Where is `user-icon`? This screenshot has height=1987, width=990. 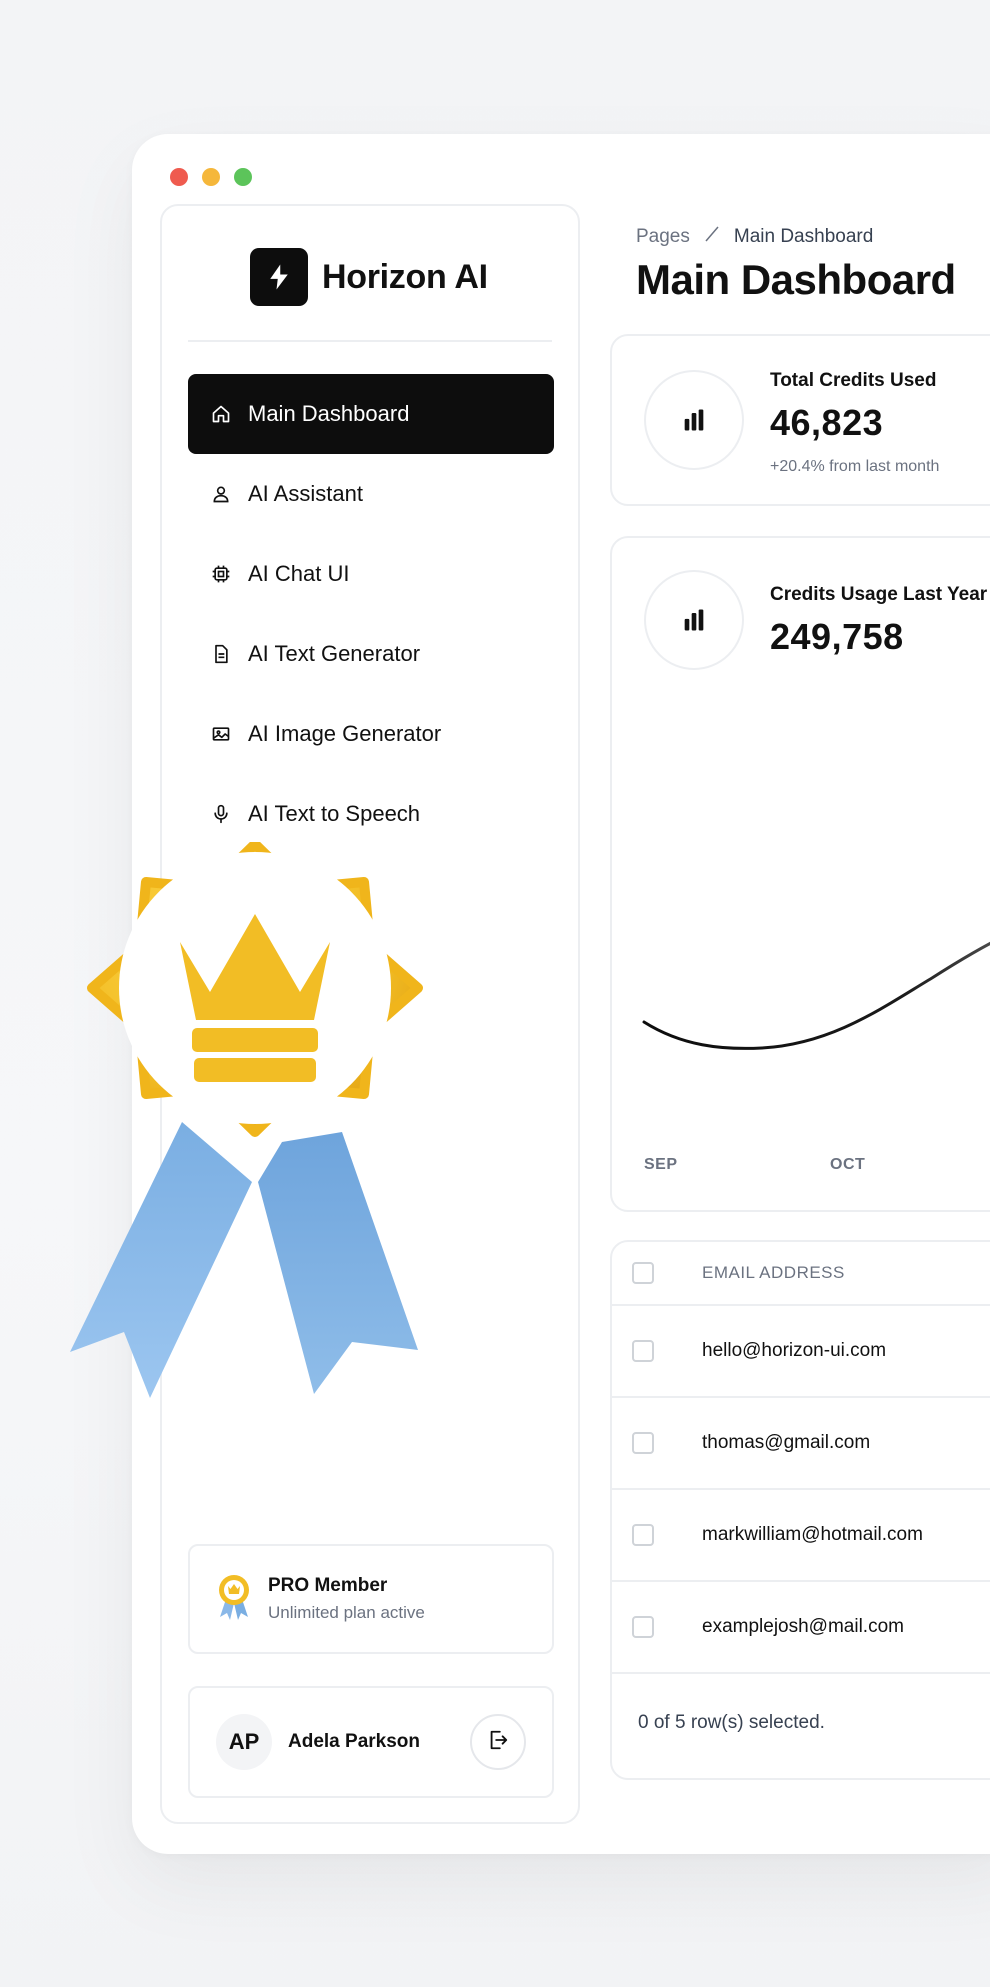
user-icon is located at coordinates (221, 494).